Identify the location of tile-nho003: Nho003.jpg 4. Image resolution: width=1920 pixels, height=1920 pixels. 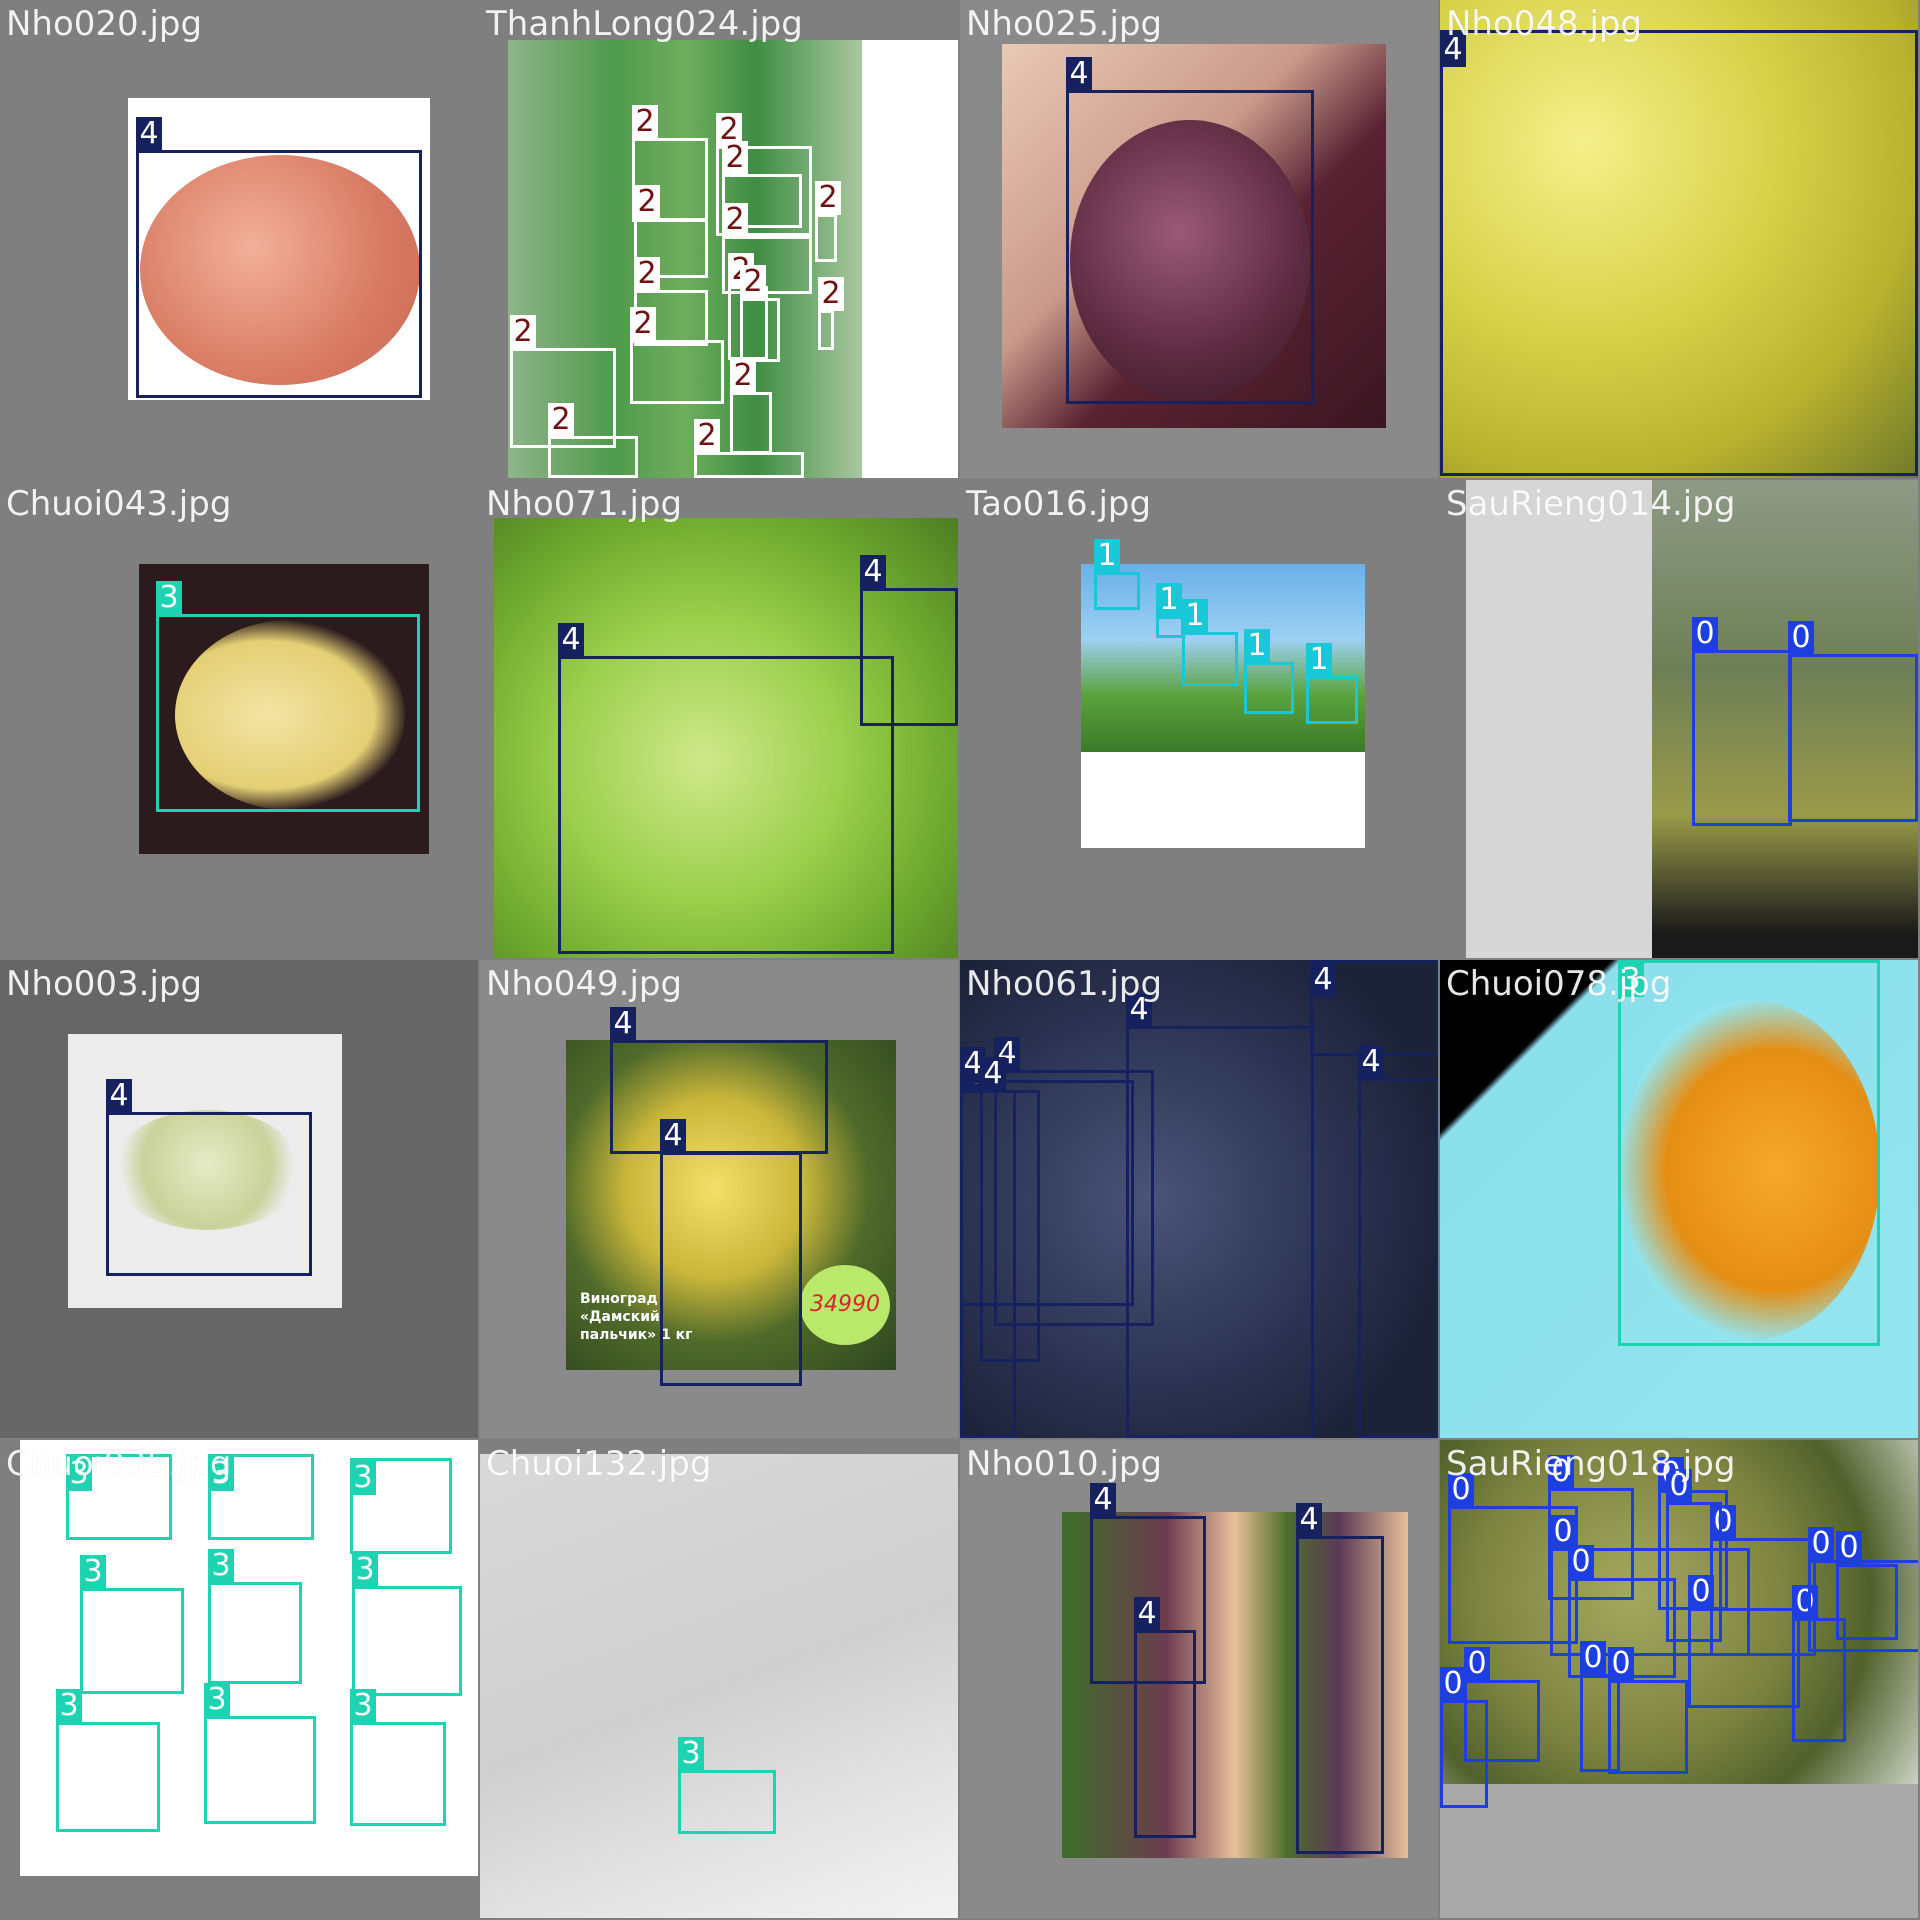
(239, 1199).